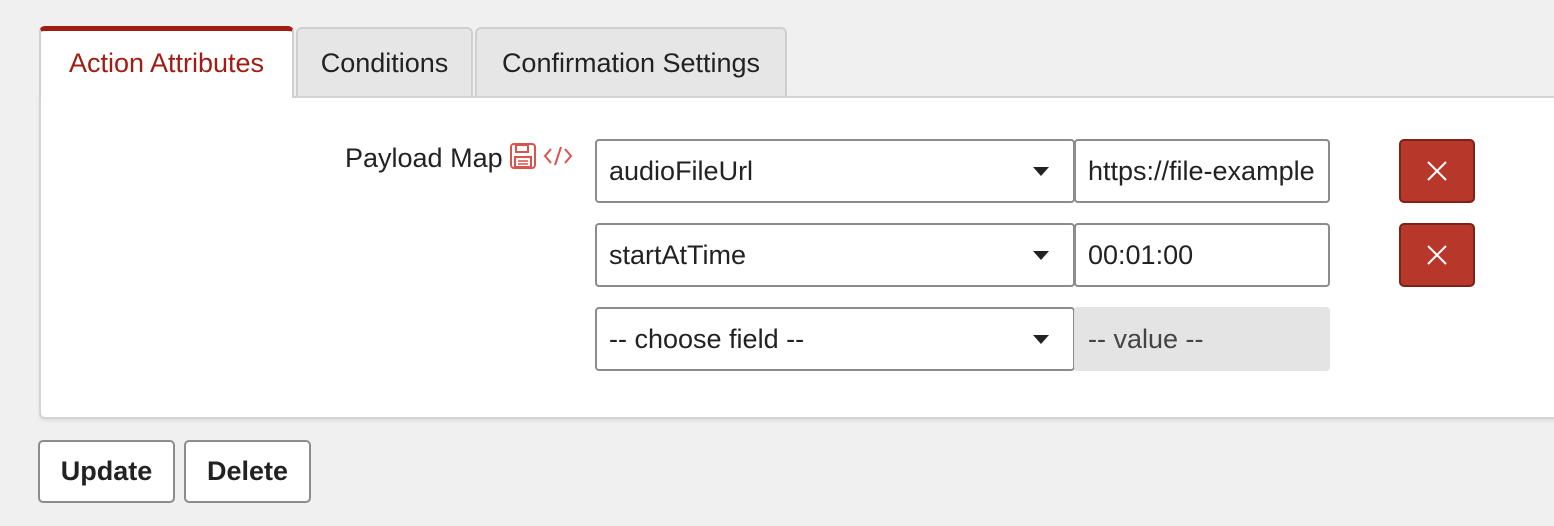  What do you see at coordinates (681, 170) in the screenshot?
I see `field-select-value: audioFileUrl` at bounding box center [681, 170].